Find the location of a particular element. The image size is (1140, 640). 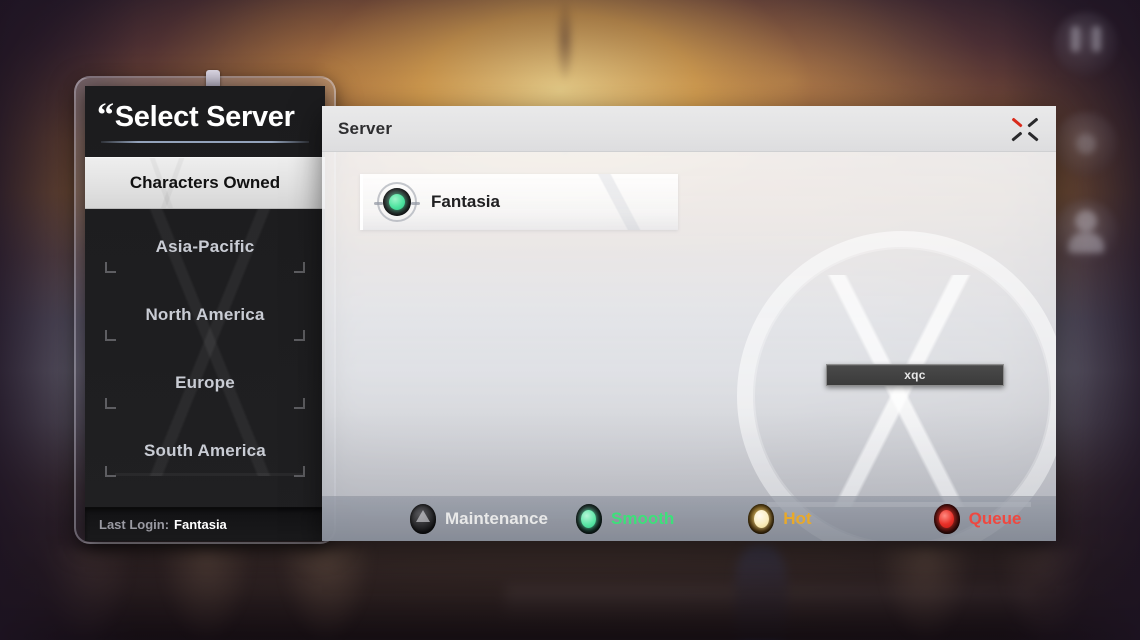

server-status-gem-icon is located at coordinates (397, 202).